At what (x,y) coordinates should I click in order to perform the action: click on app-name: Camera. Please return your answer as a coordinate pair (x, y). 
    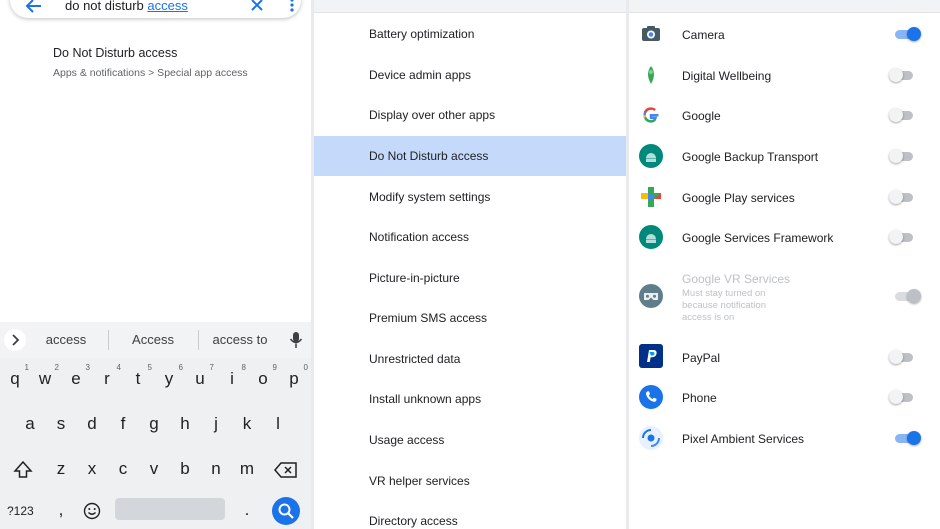
    Looking at the image, I should click on (703, 35).